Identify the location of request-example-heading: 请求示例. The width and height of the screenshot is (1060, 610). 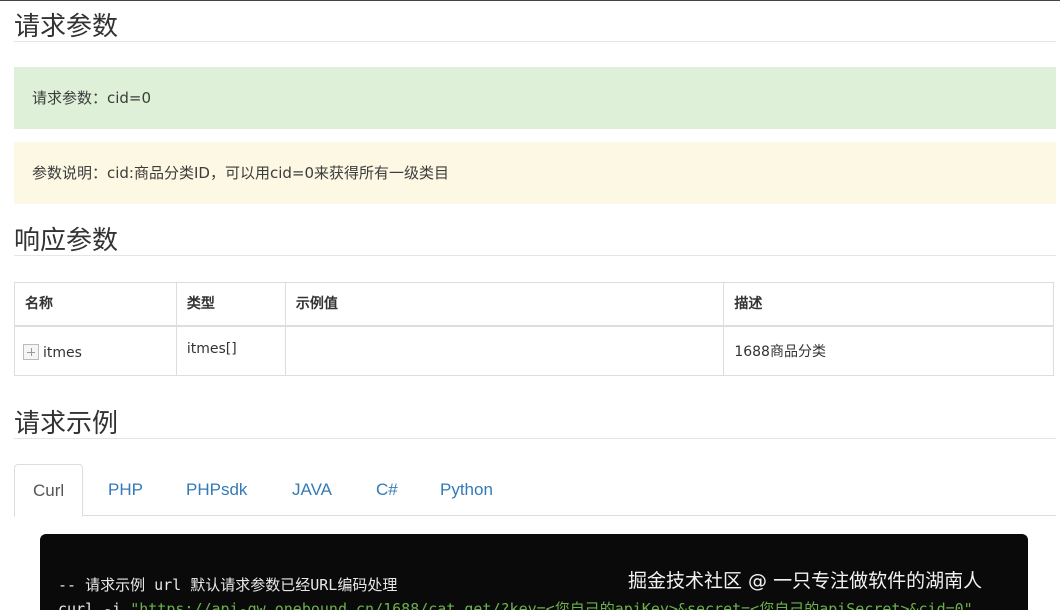
(66, 424).